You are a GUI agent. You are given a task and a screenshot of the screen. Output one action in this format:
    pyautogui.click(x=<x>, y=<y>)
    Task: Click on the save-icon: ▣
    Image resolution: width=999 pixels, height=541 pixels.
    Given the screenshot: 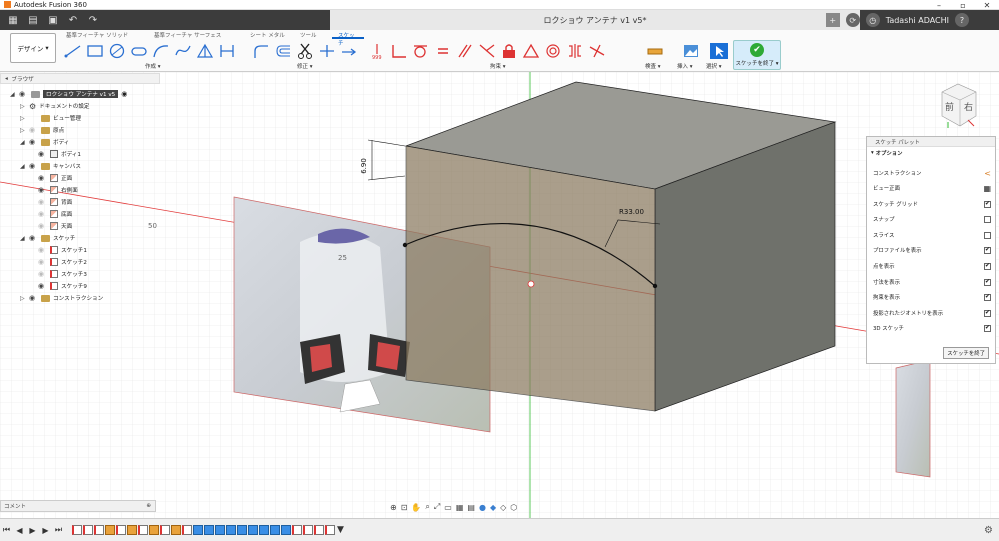 What is the action you would take?
    pyautogui.click(x=53, y=20)
    